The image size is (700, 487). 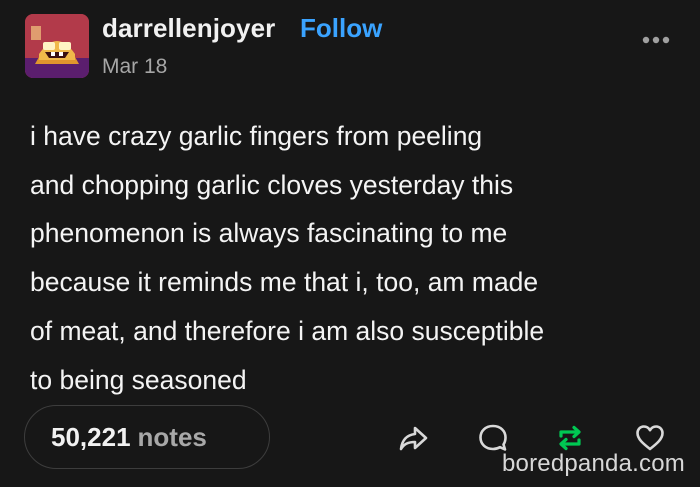 I want to click on more-options-button, so click(x=656, y=40).